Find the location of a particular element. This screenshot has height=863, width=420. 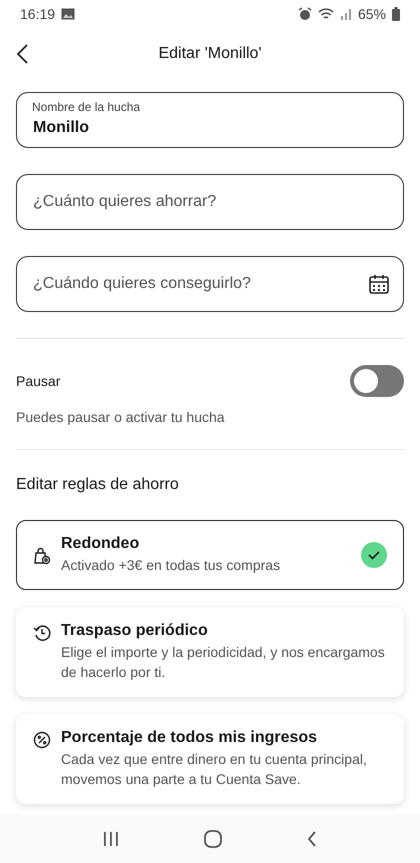

percent-icon is located at coordinates (42, 740).